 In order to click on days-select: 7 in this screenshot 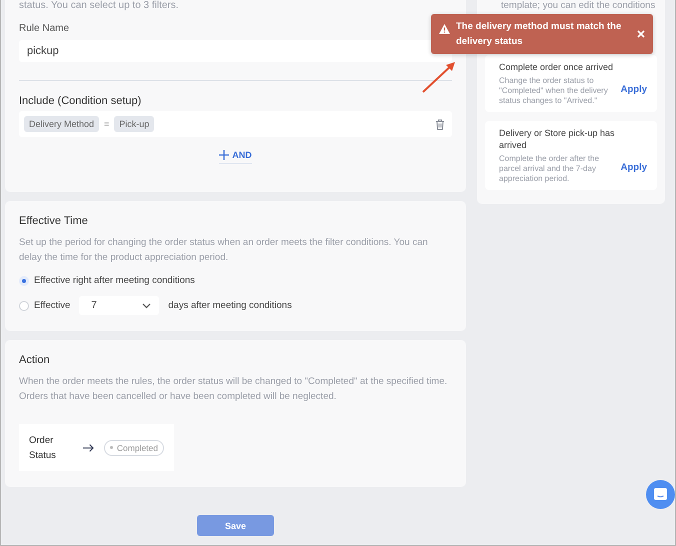, I will do `click(119, 305)`.